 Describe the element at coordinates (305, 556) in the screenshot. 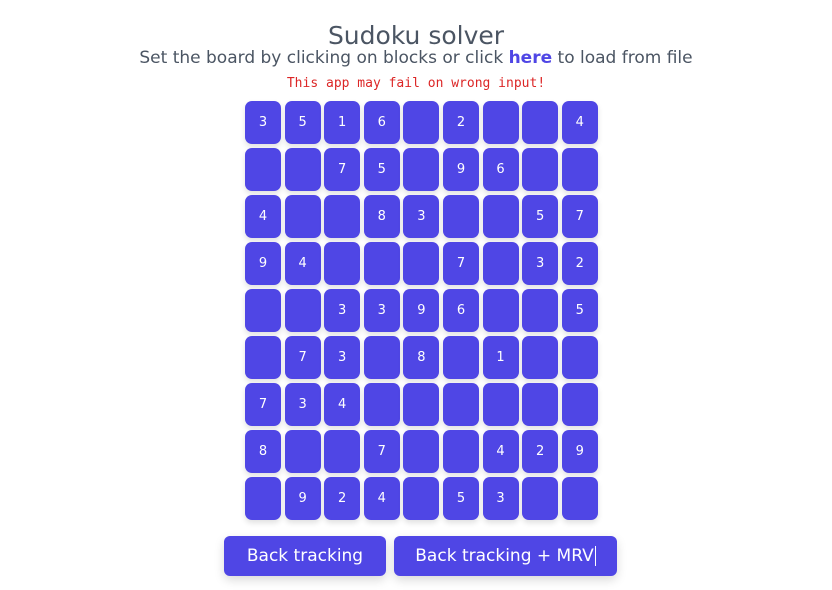

I see `backtracking-button: Back tracking` at that location.